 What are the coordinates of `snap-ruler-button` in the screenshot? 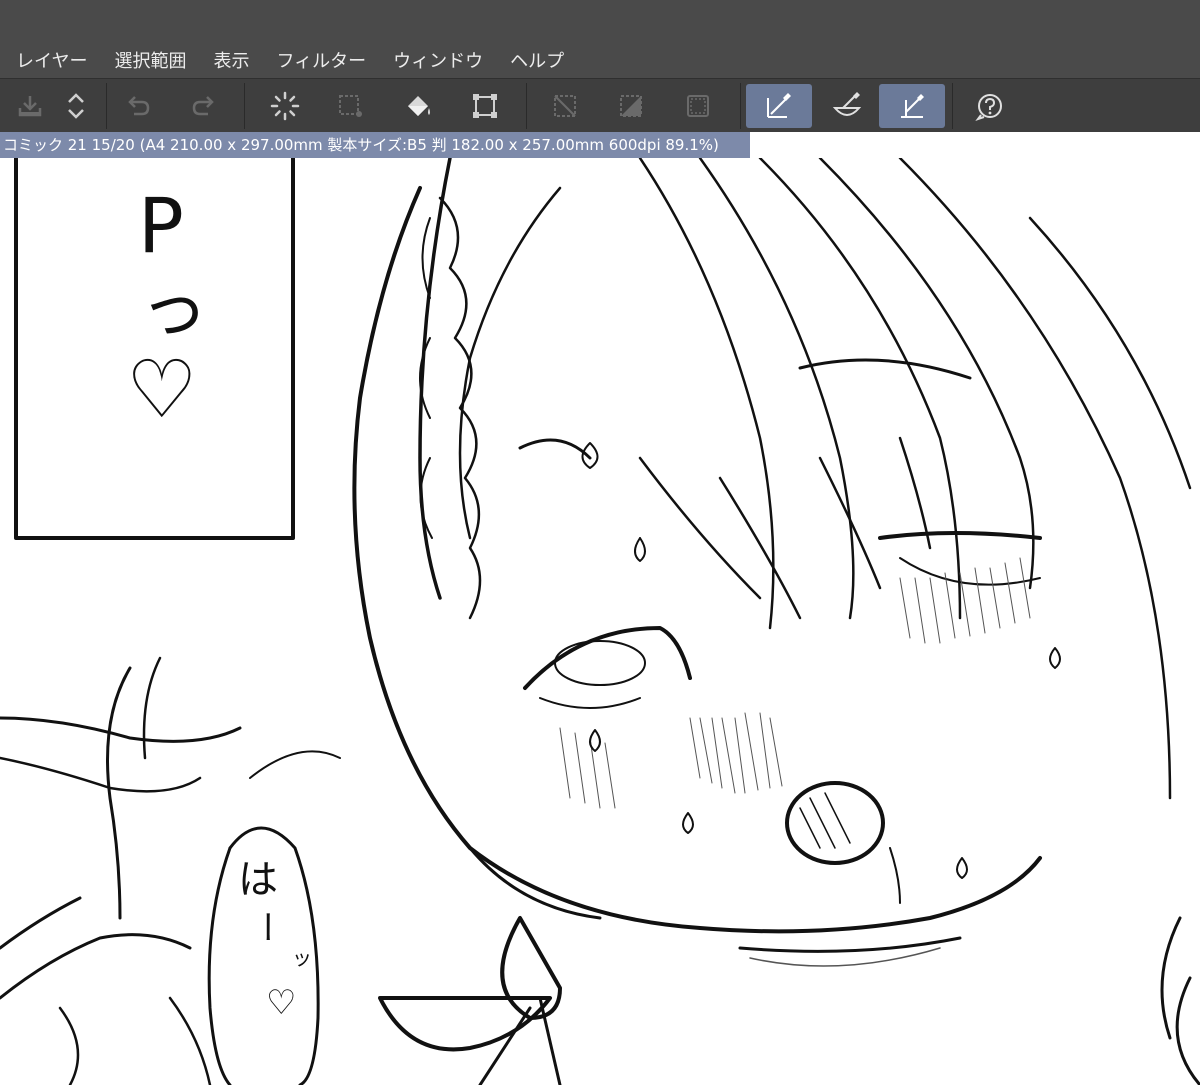 It's located at (779, 106).